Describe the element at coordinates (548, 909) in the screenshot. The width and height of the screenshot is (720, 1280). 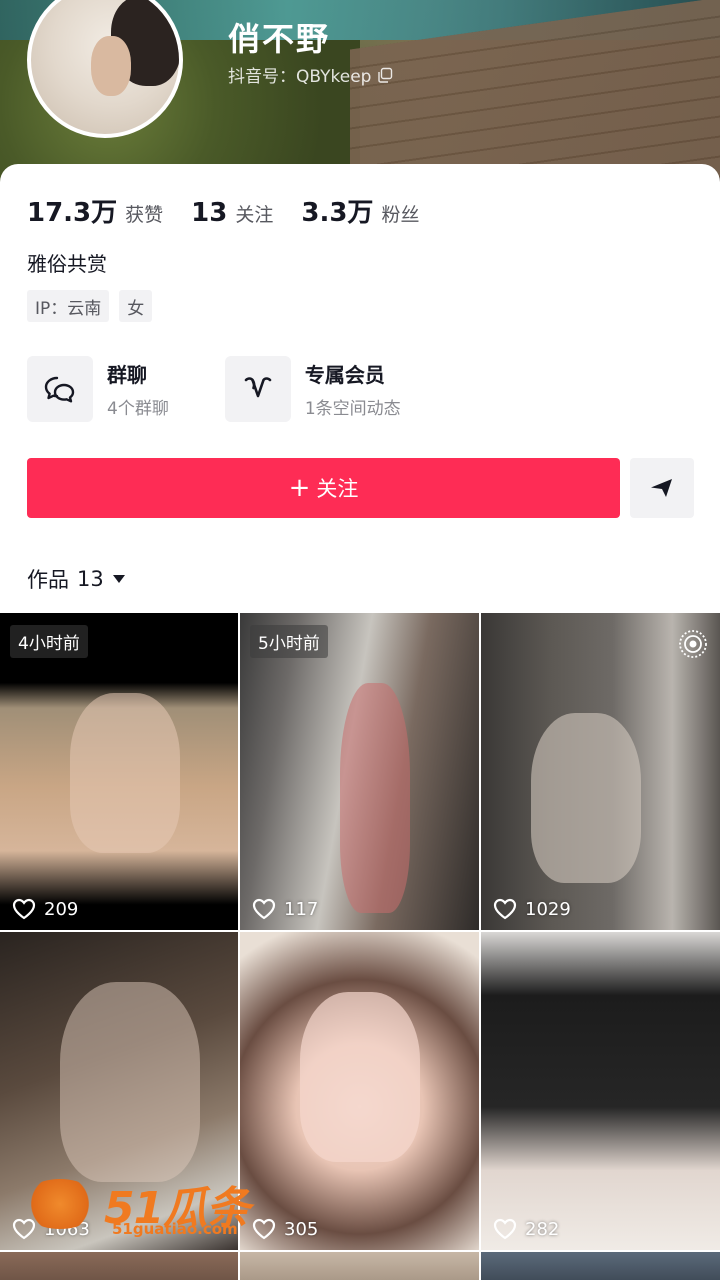
I see `like-count-text: 1029` at that location.